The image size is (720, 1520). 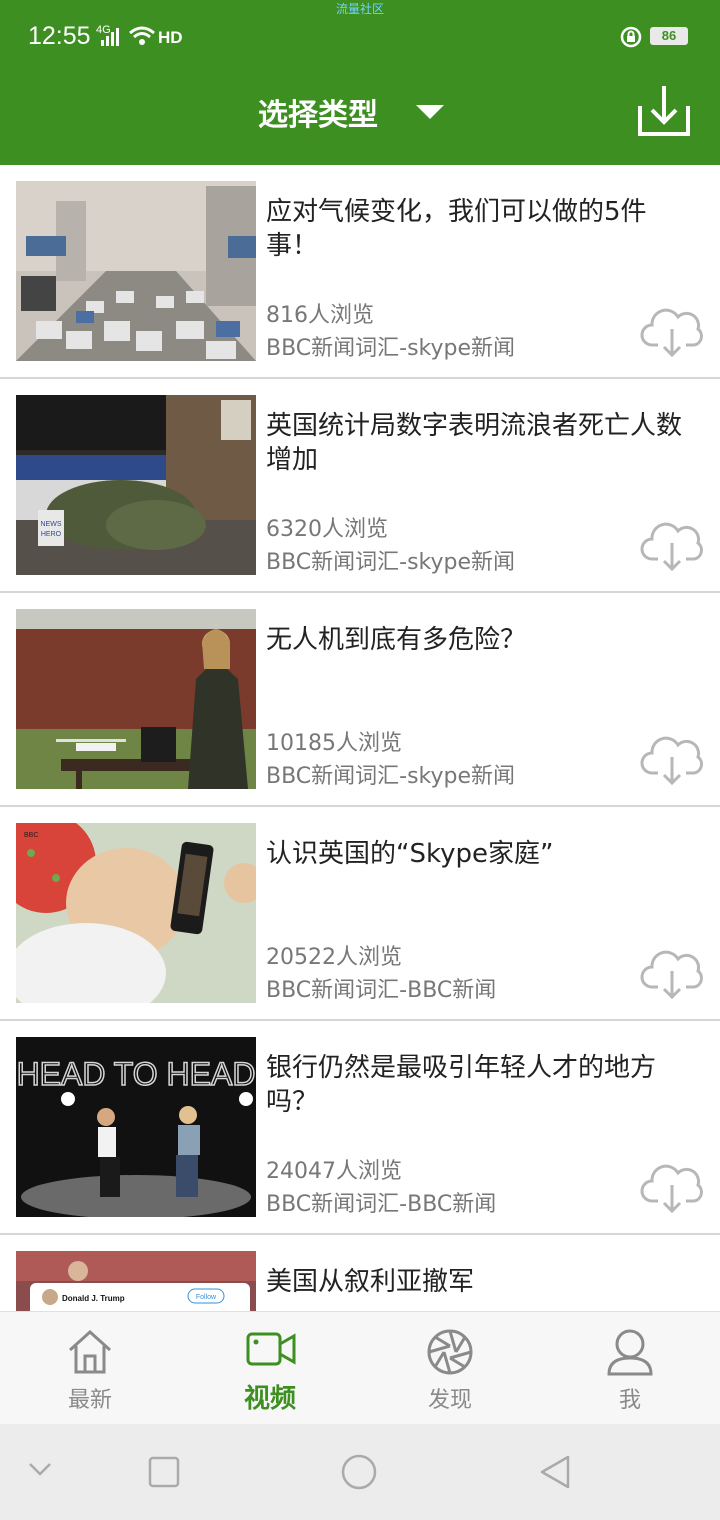 I want to click on article-title: 银行仍然是最吸引年轻人才的地方吗？, so click(x=481, y=1085).